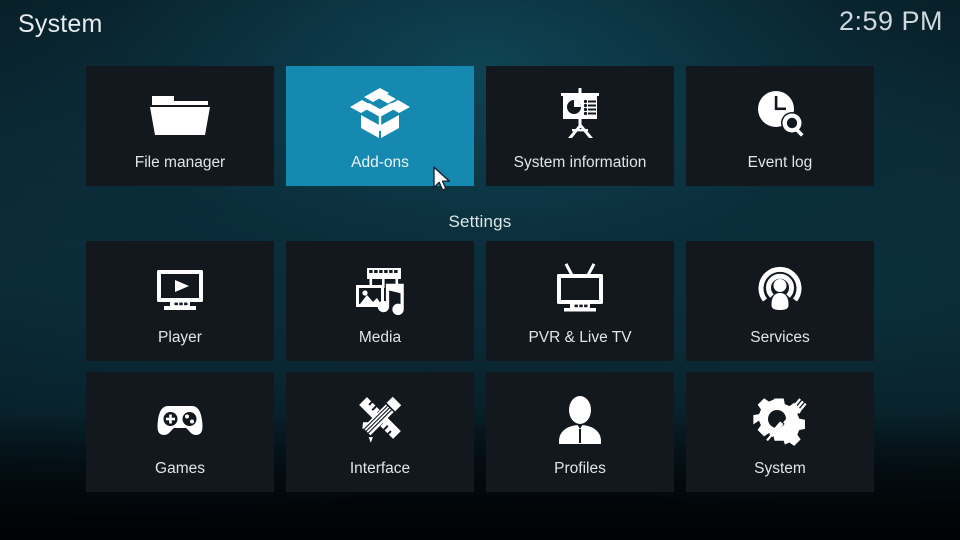 The width and height of the screenshot is (960, 540). What do you see at coordinates (580, 289) in the screenshot?
I see `tv-antenna-icon` at bounding box center [580, 289].